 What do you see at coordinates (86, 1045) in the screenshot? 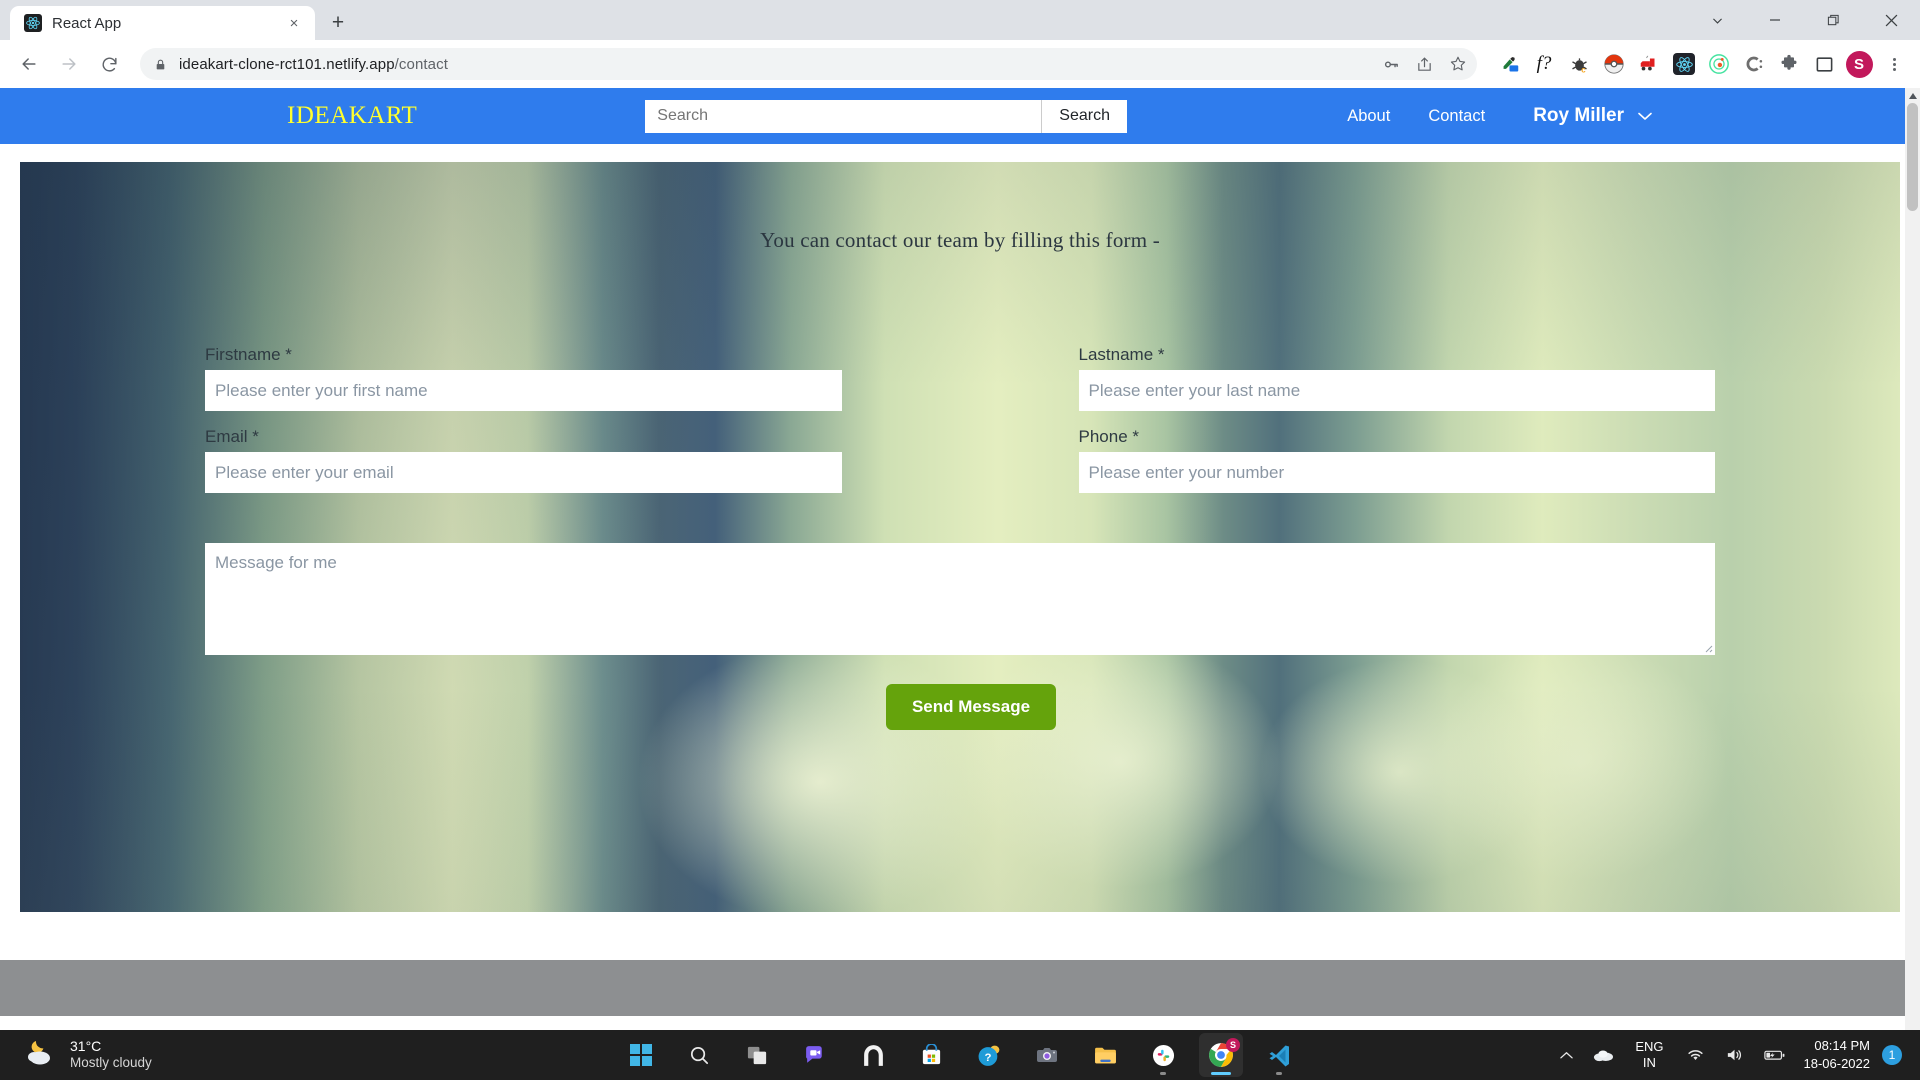
I see `weather-temperature: 31°C` at bounding box center [86, 1045].